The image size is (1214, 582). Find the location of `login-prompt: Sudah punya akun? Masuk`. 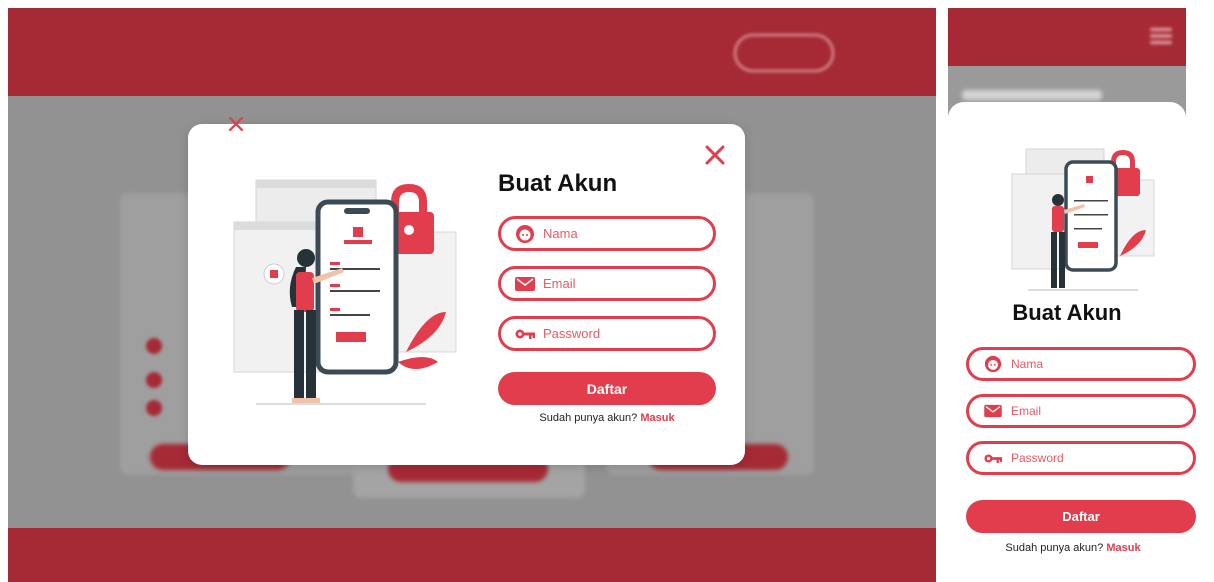

login-prompt: Sudah punya akun? Masuk is located at coordinates (607, 418).